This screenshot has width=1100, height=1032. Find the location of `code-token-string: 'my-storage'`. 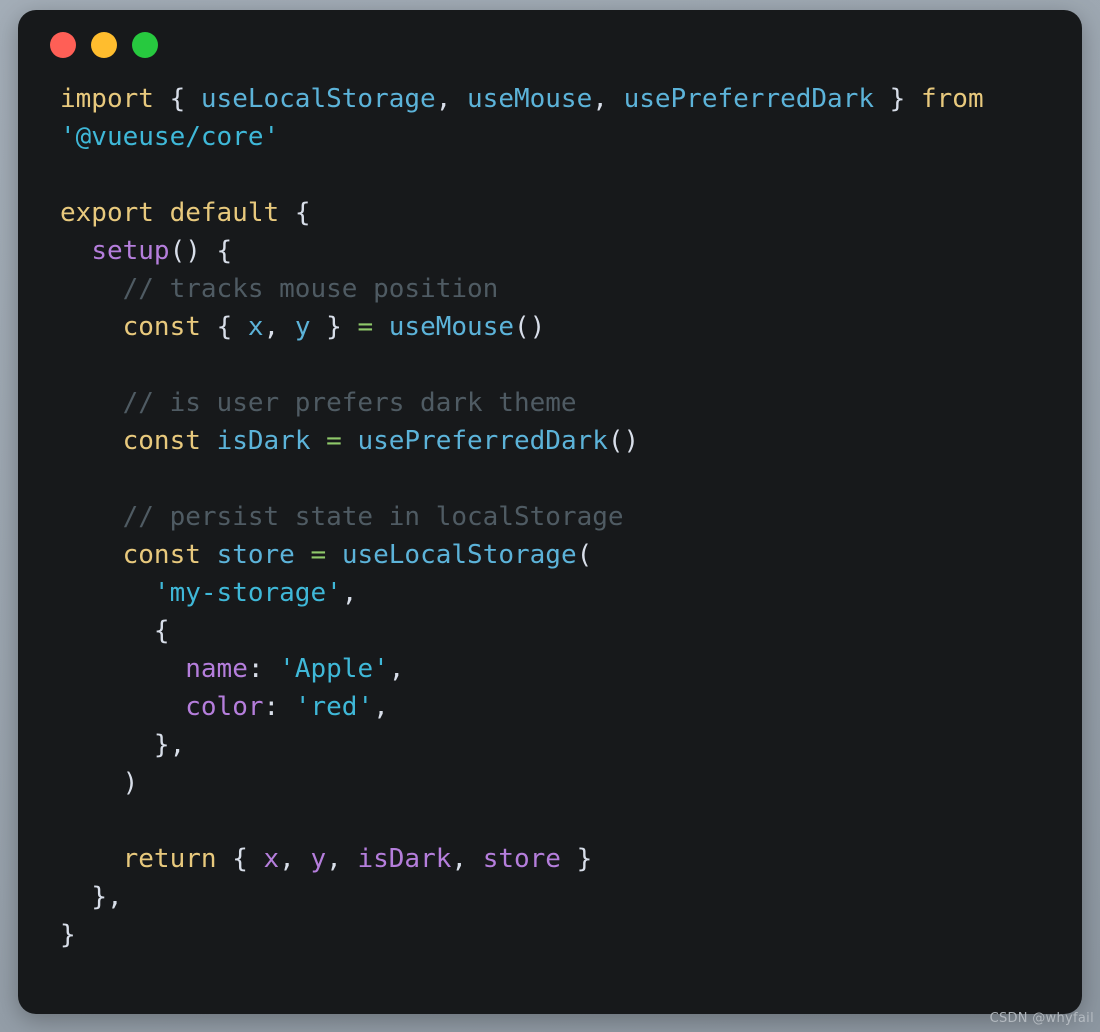

code-token-string: 'my-storage' is located at coordinates (247, 593).